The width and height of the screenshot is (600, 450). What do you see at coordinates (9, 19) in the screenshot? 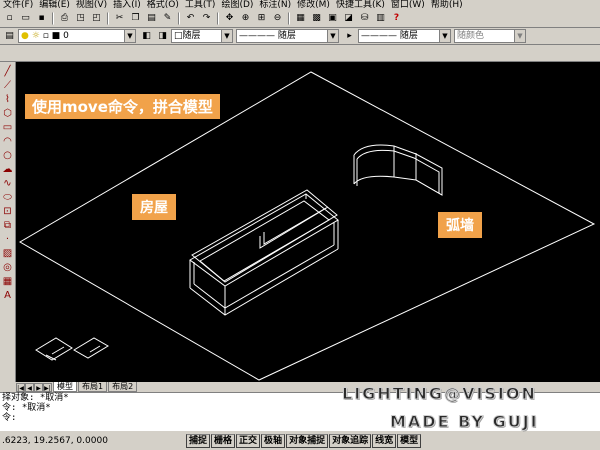
I see `new-file-icon: ▫` at bounding box center [9, 19].